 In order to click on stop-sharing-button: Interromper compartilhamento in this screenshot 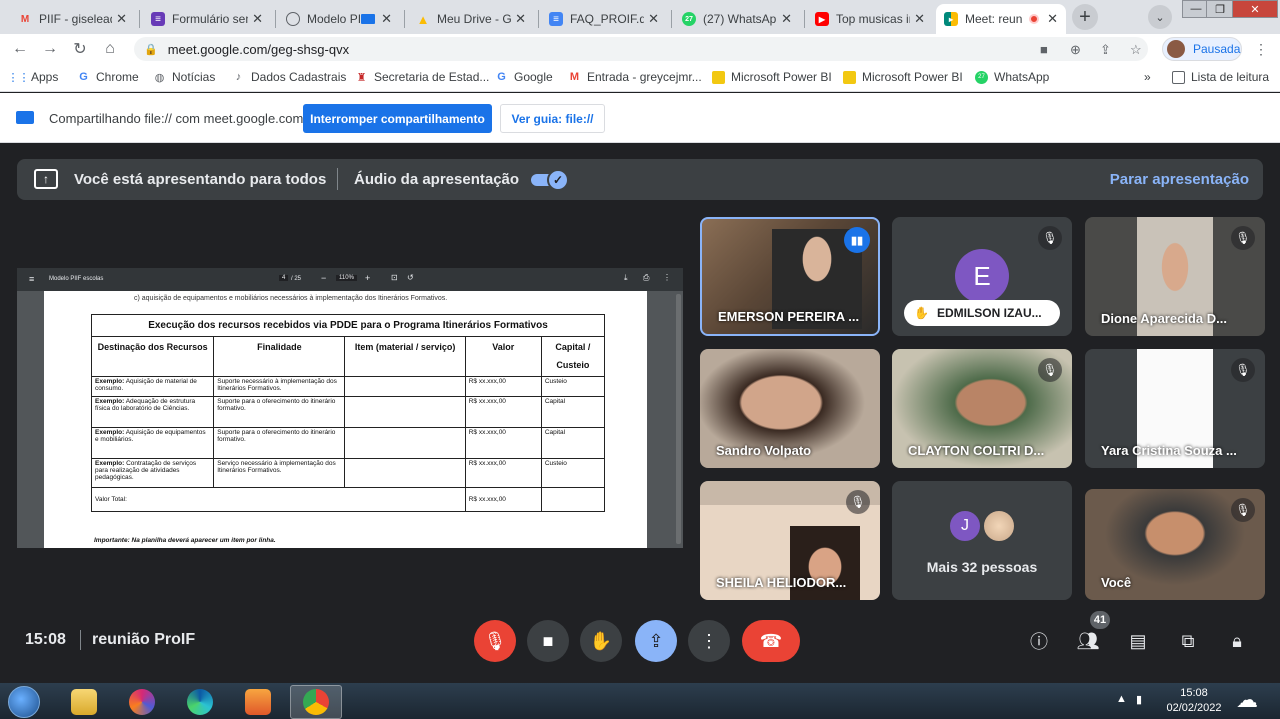, I will do `click(397, 118)`.